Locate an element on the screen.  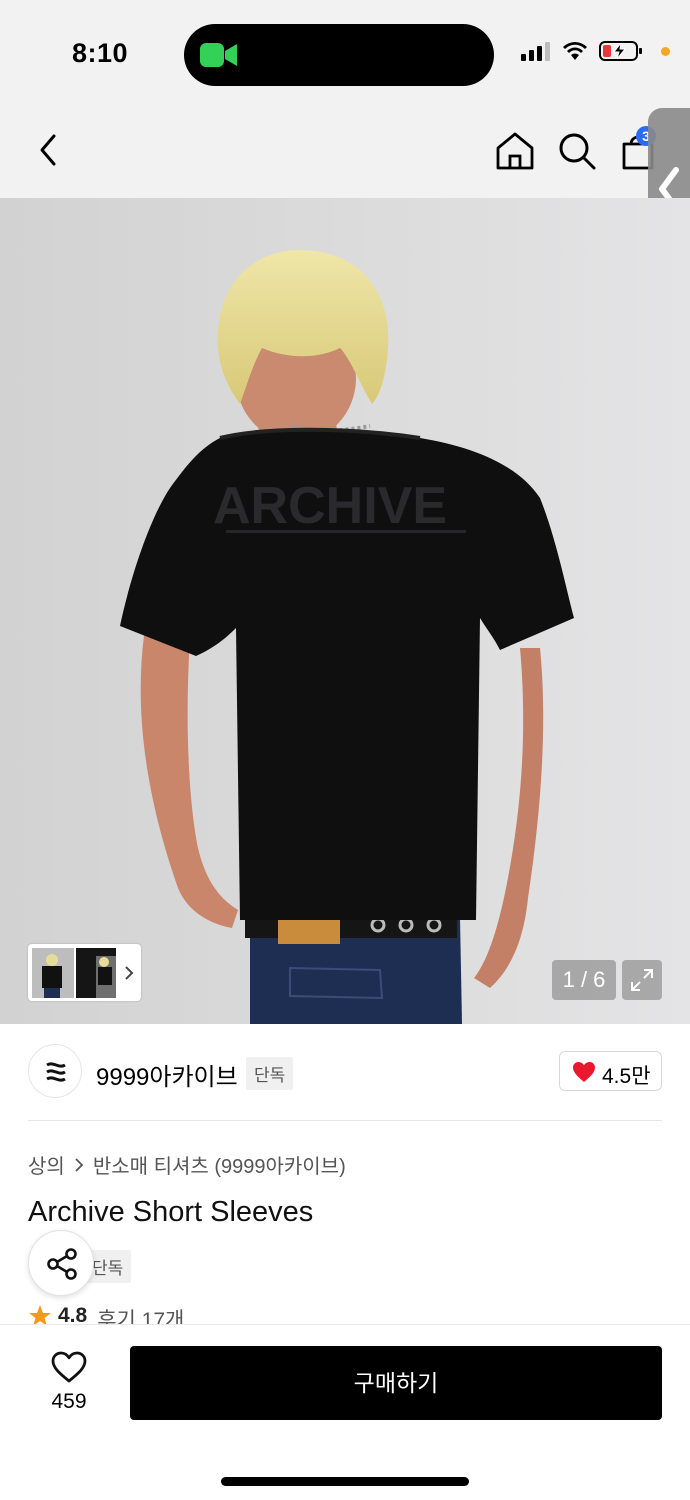
home-indicator is located at coordinates (345, 1481).